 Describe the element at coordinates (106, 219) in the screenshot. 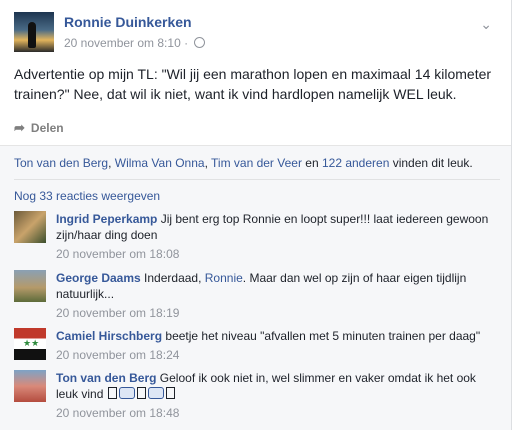

I see `commenter-name: Ingrid Peperkamp` at that location.